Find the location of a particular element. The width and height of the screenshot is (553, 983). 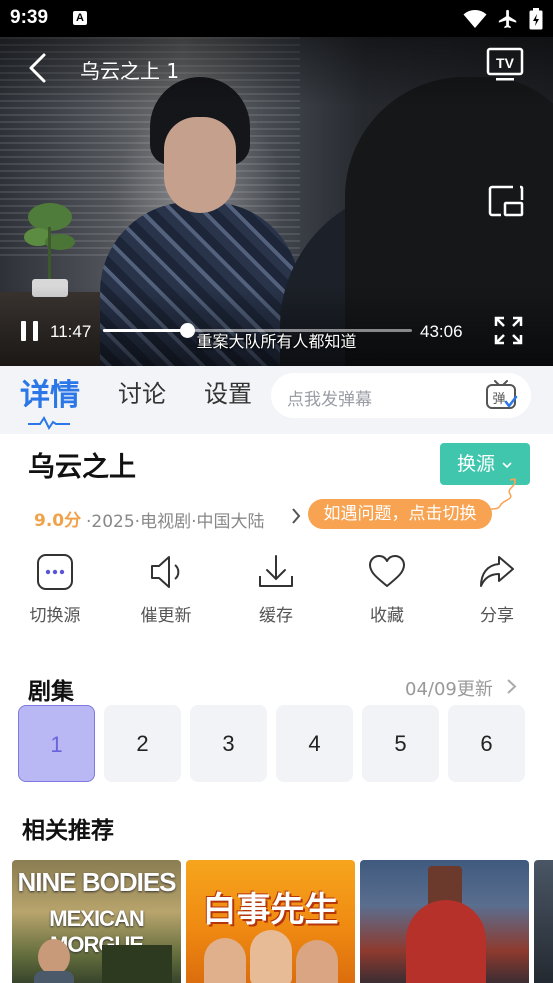

action-download: 缓存 is located at coordinates (276, 587).